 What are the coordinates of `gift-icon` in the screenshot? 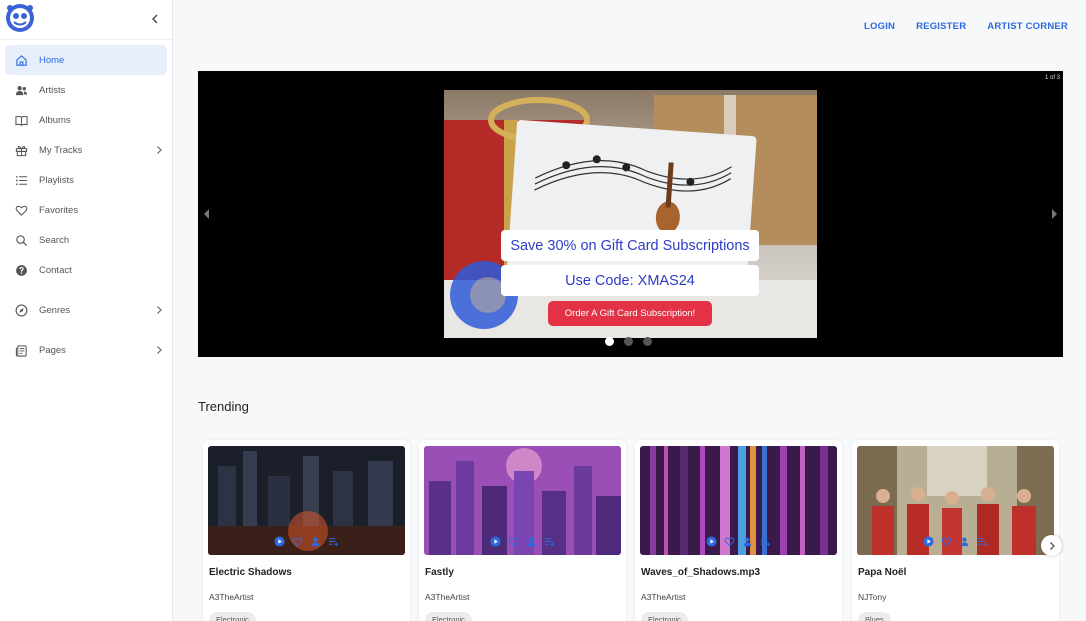 It's located at (21, 150).